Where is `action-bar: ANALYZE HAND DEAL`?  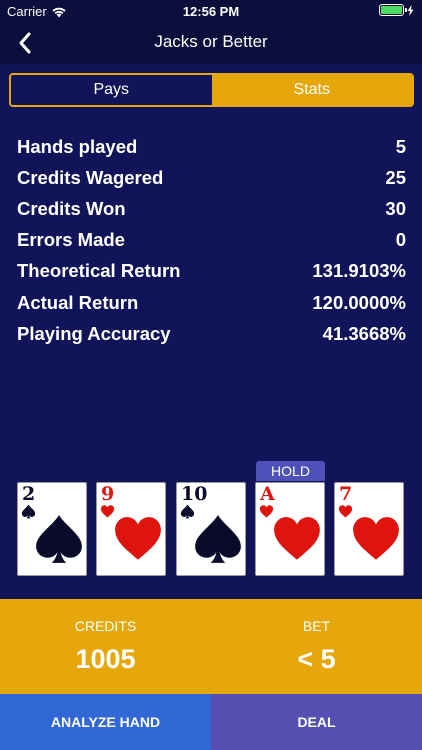
action-bar: ANALYZE HAND DEAL is located at coordinates (211, 722).